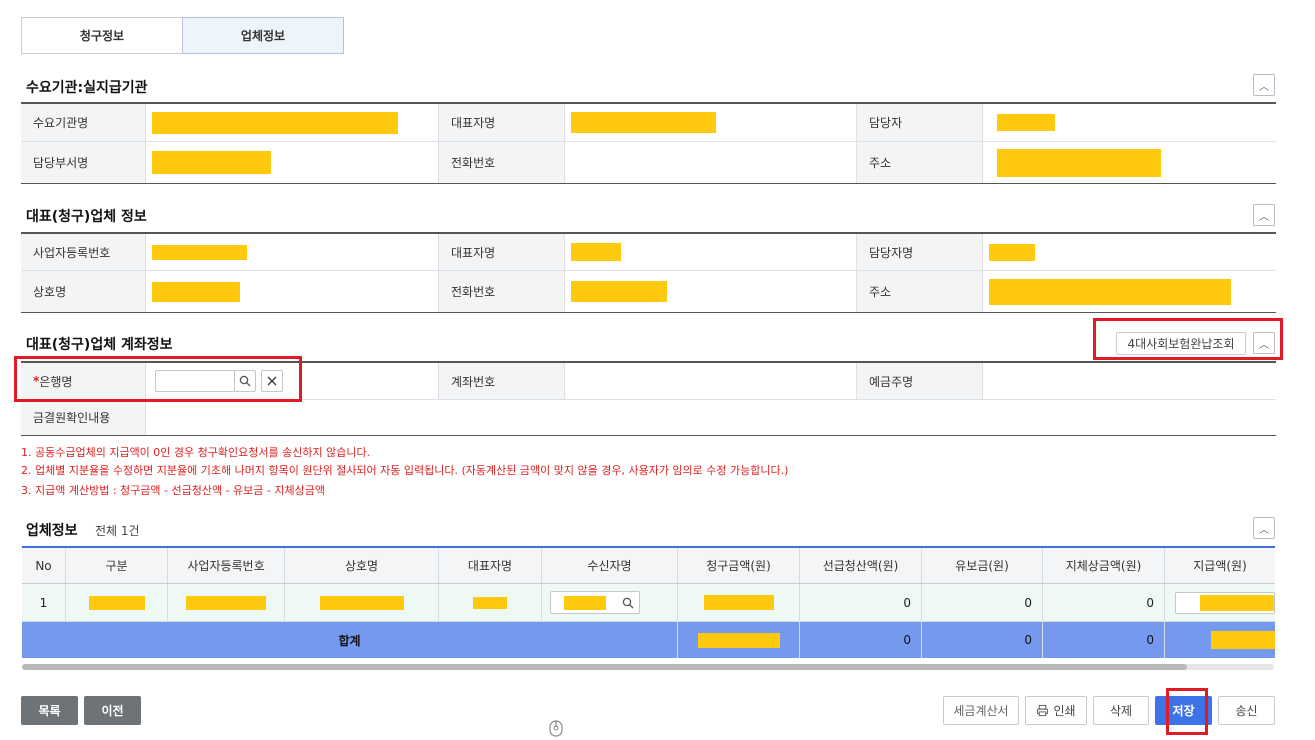 The image size is (1315, 740). Describe the element at coordinates (604, 667) in the screenshot. I see `scrollbar-thumb` at that location.